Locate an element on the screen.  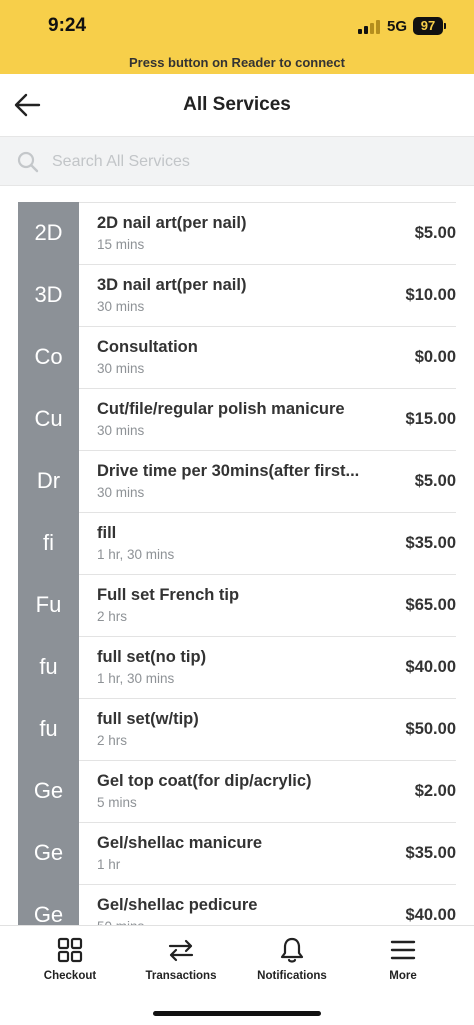
service-duration: 15 mins is located at coordinates (121, 244).